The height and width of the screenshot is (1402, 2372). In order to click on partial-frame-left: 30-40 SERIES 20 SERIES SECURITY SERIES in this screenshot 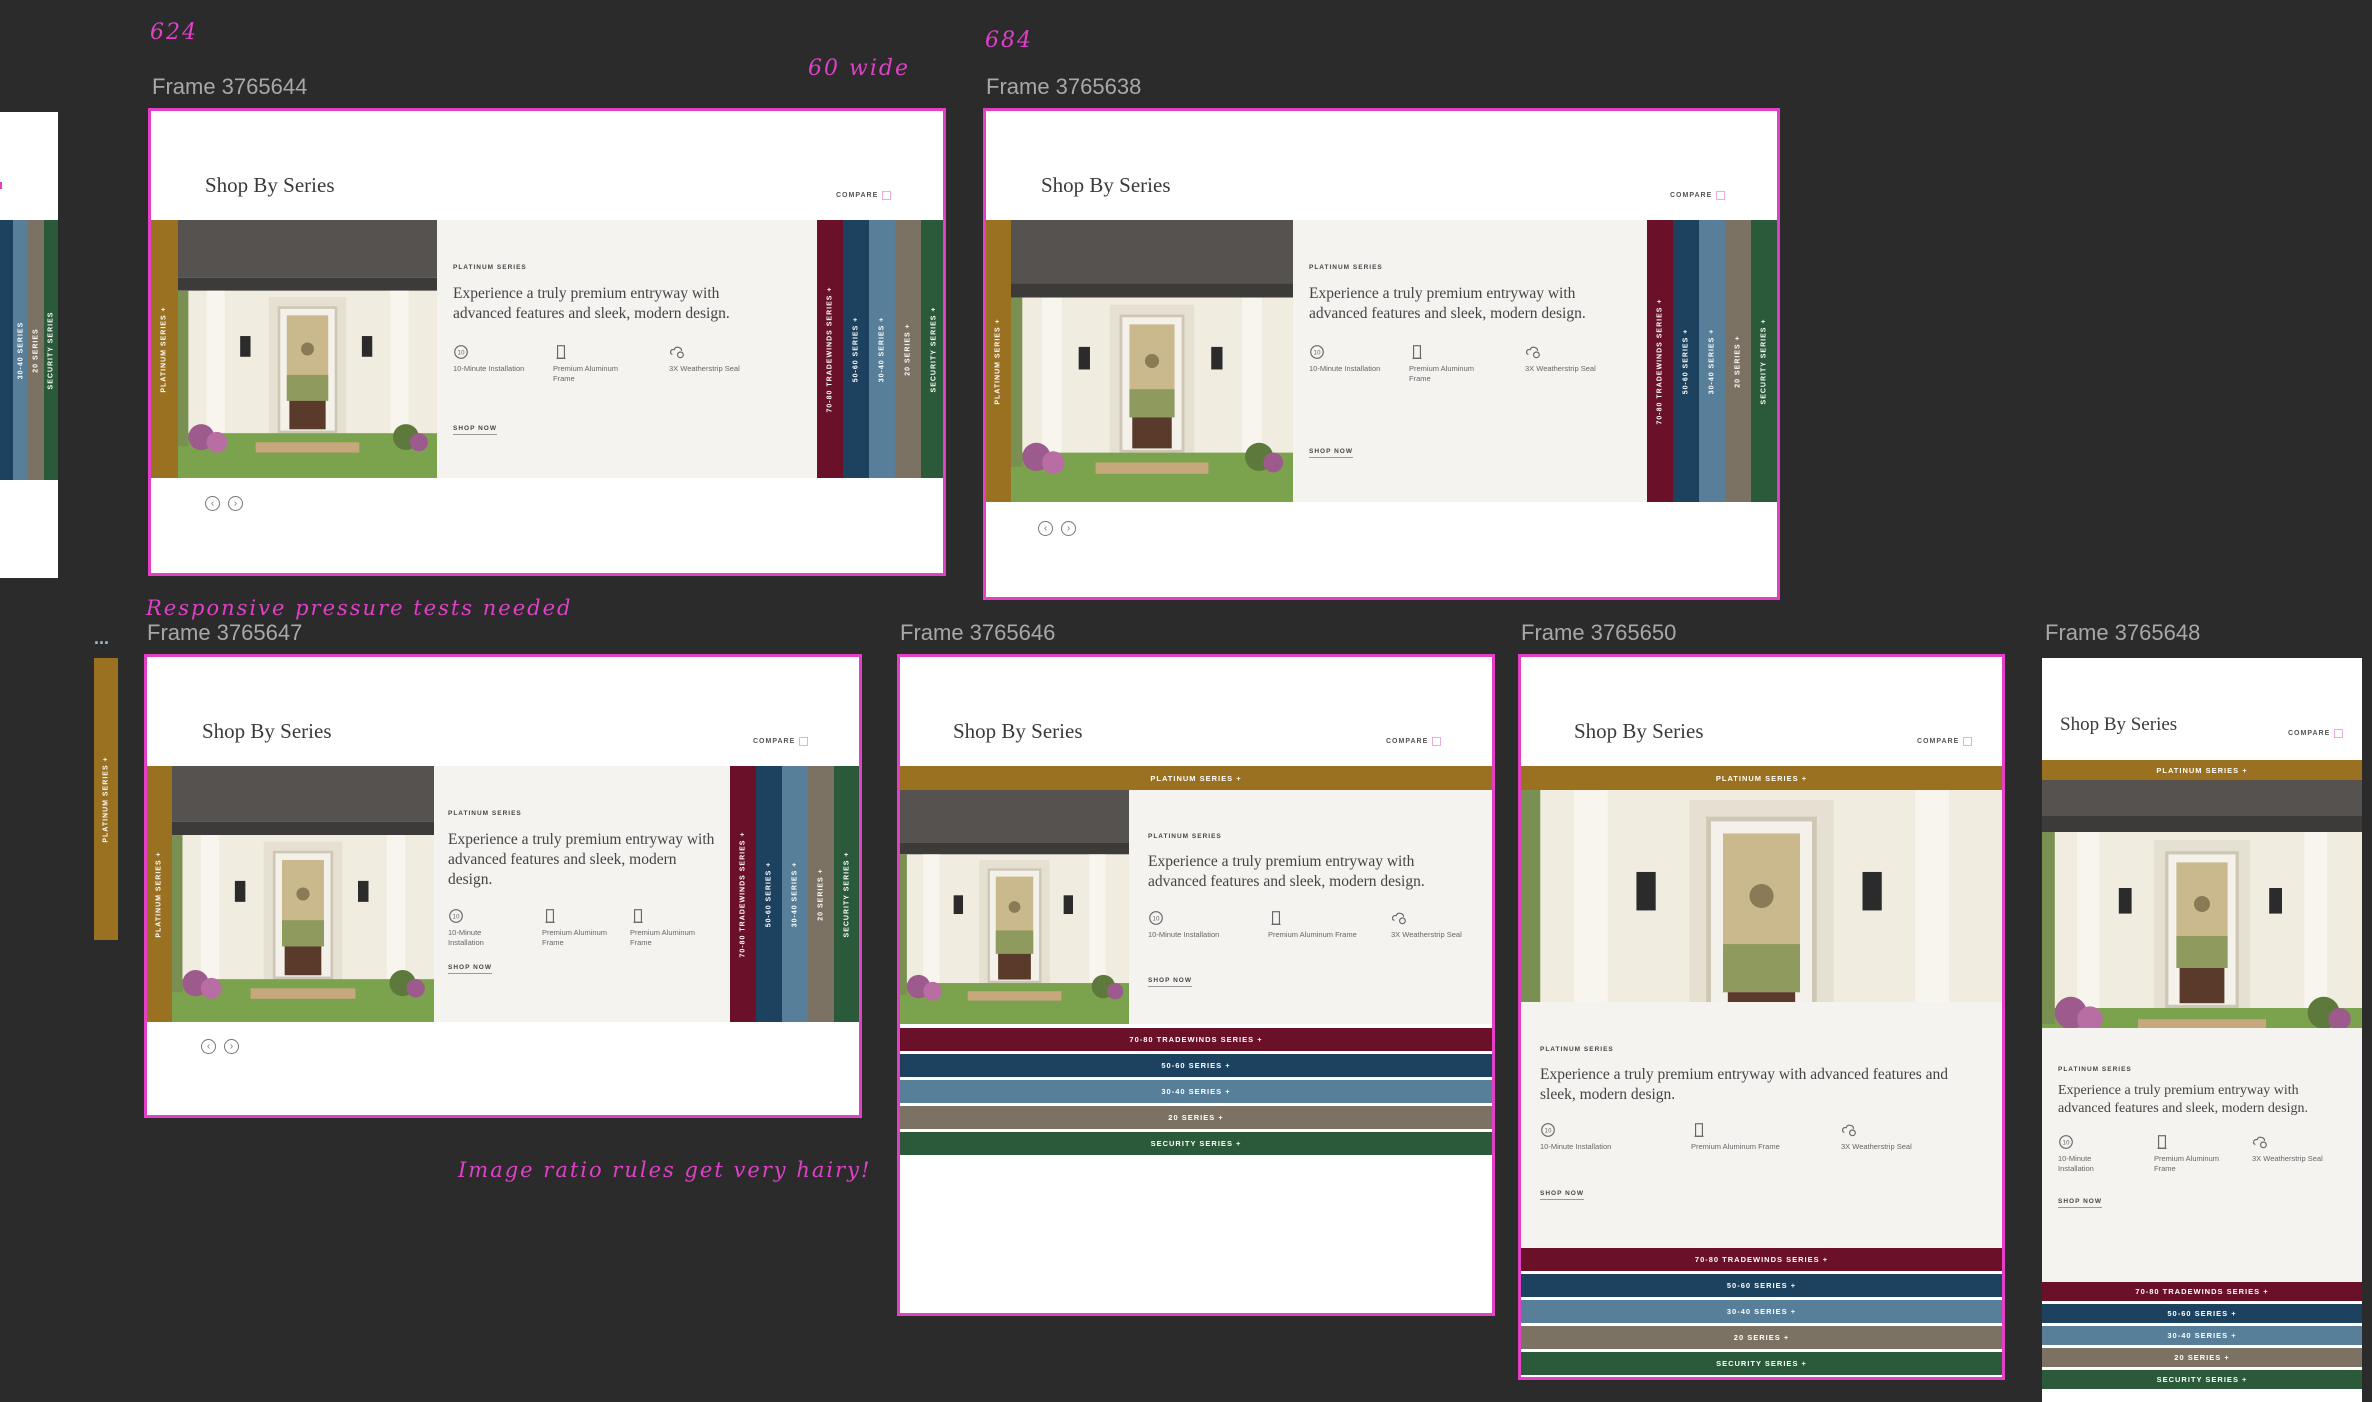, I will do `click(29, 345)`.